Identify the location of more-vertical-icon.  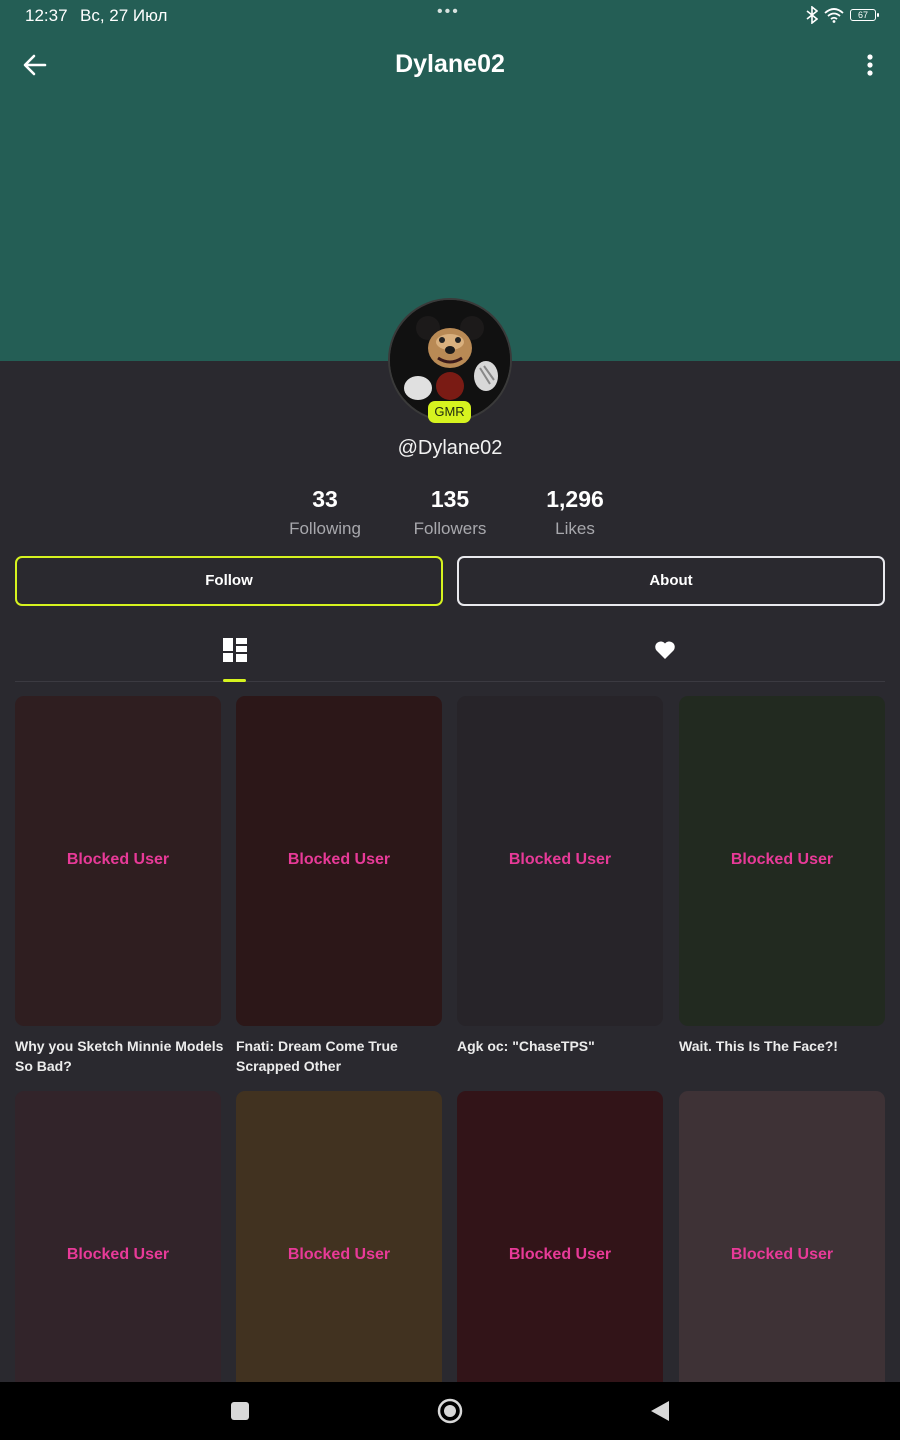
(870, 65).